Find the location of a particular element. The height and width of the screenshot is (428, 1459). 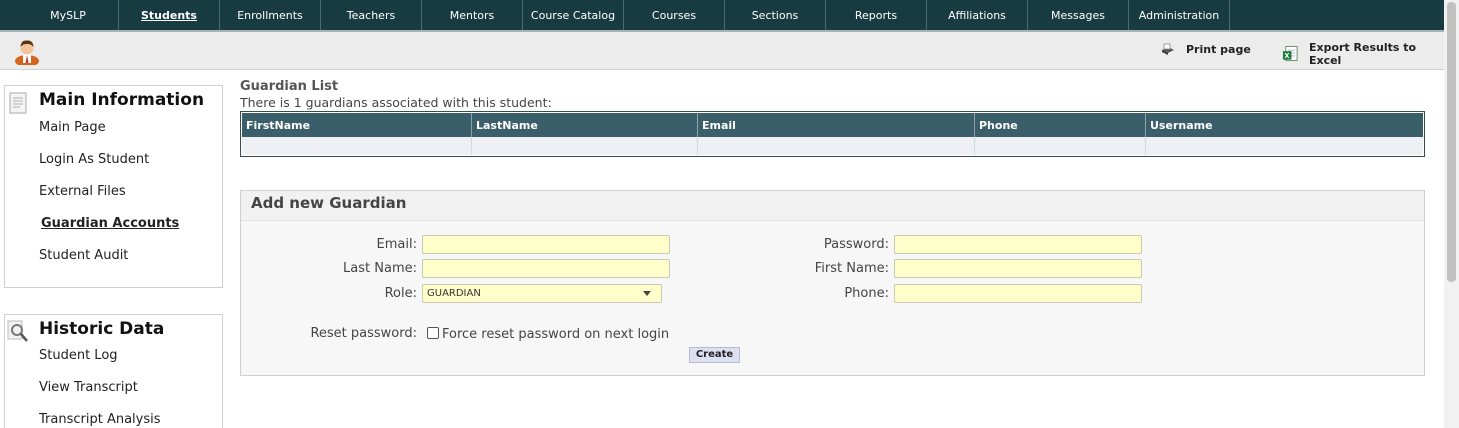

password-label: Password: is located at coordinates (856, 244).